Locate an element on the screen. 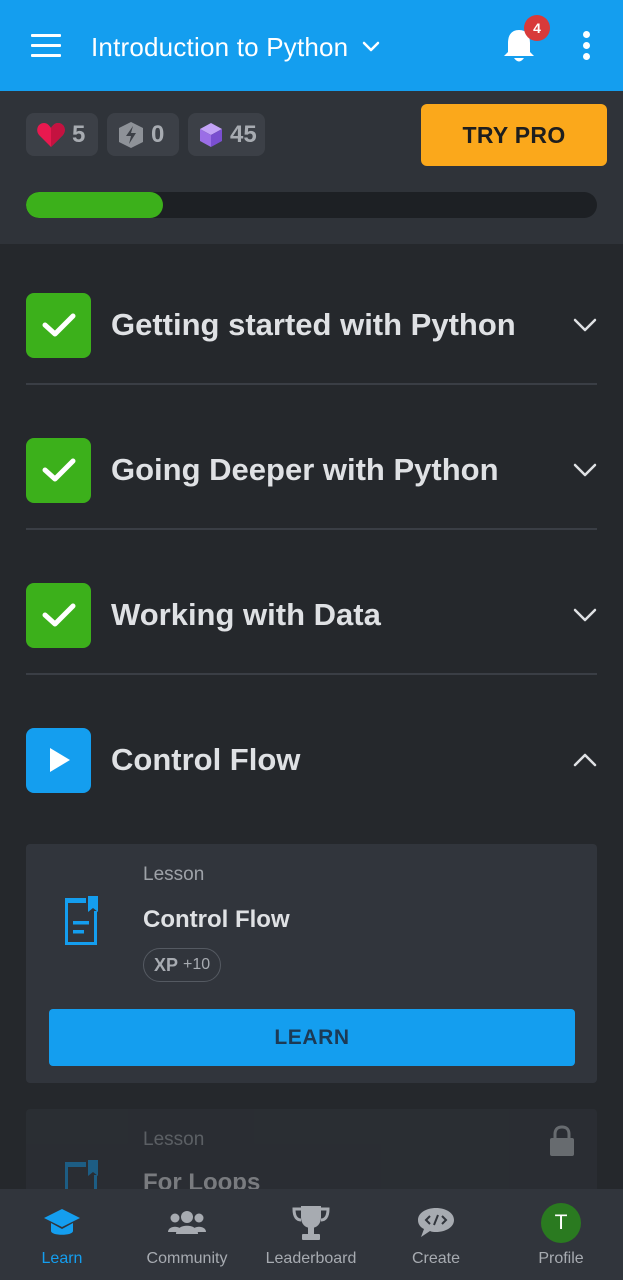 This screenshot has height=1280, width=623. bolts-count: 0 is located at coordinates (158, 134).